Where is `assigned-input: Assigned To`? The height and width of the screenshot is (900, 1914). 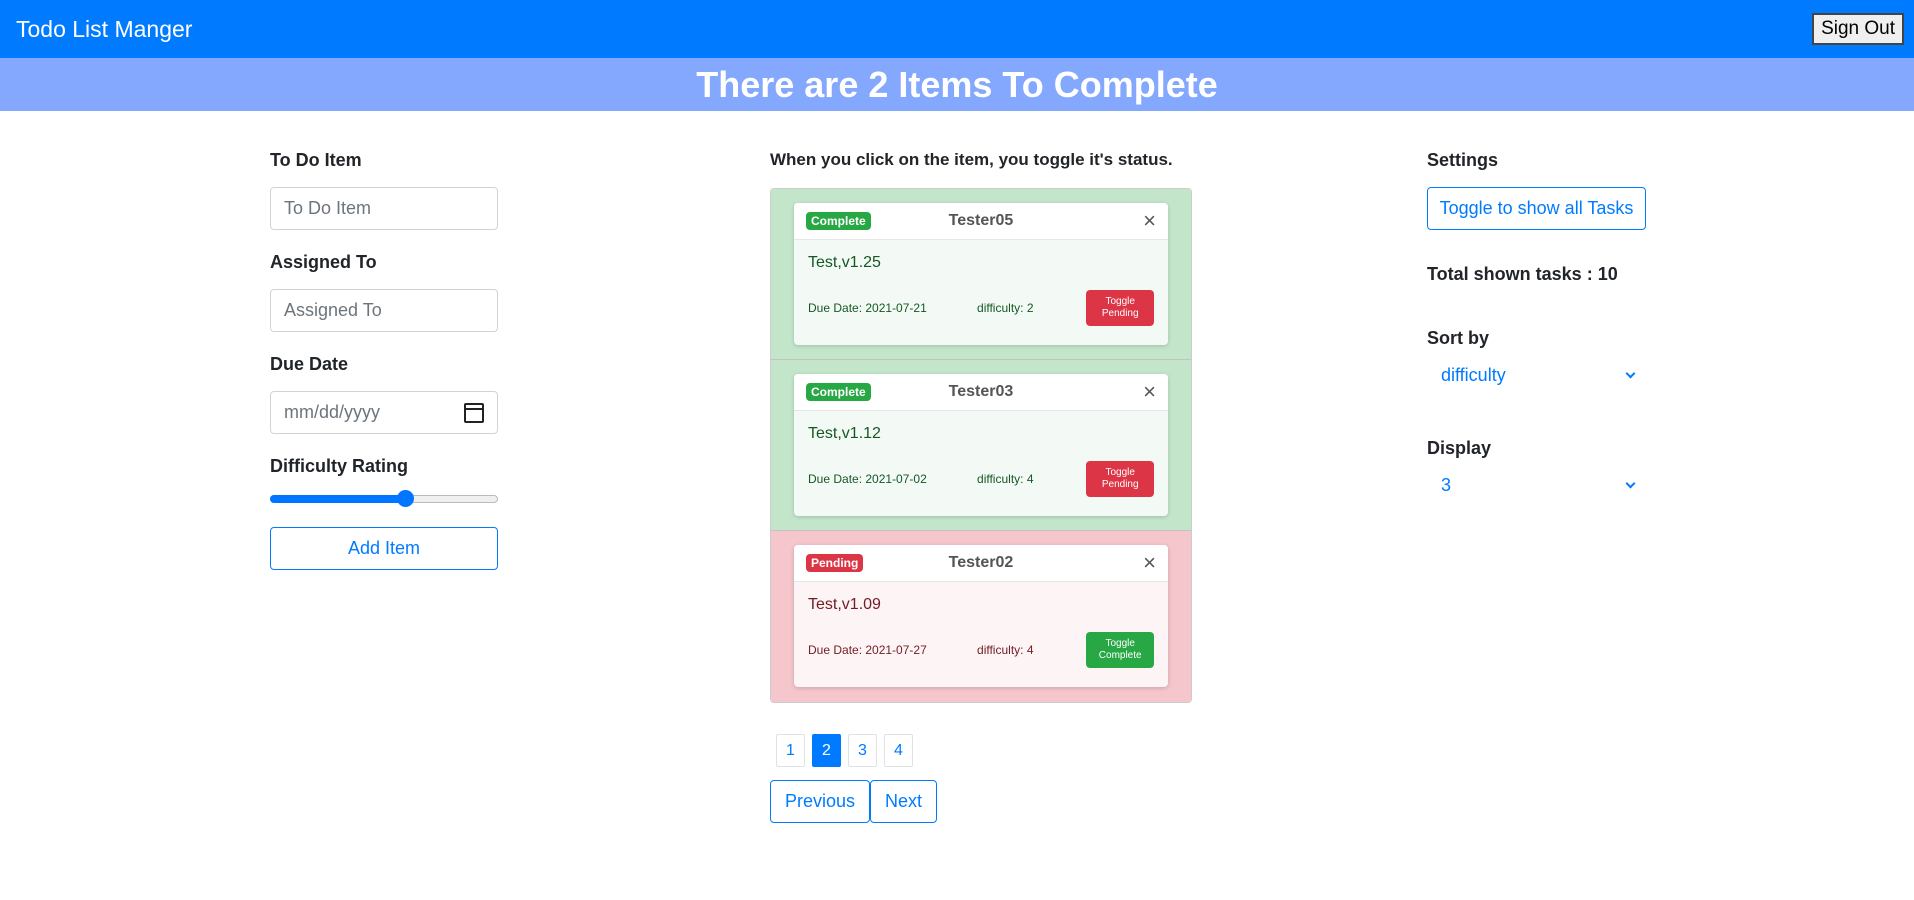 assigned-input: Assigned To is located at coordinates (384, 310).